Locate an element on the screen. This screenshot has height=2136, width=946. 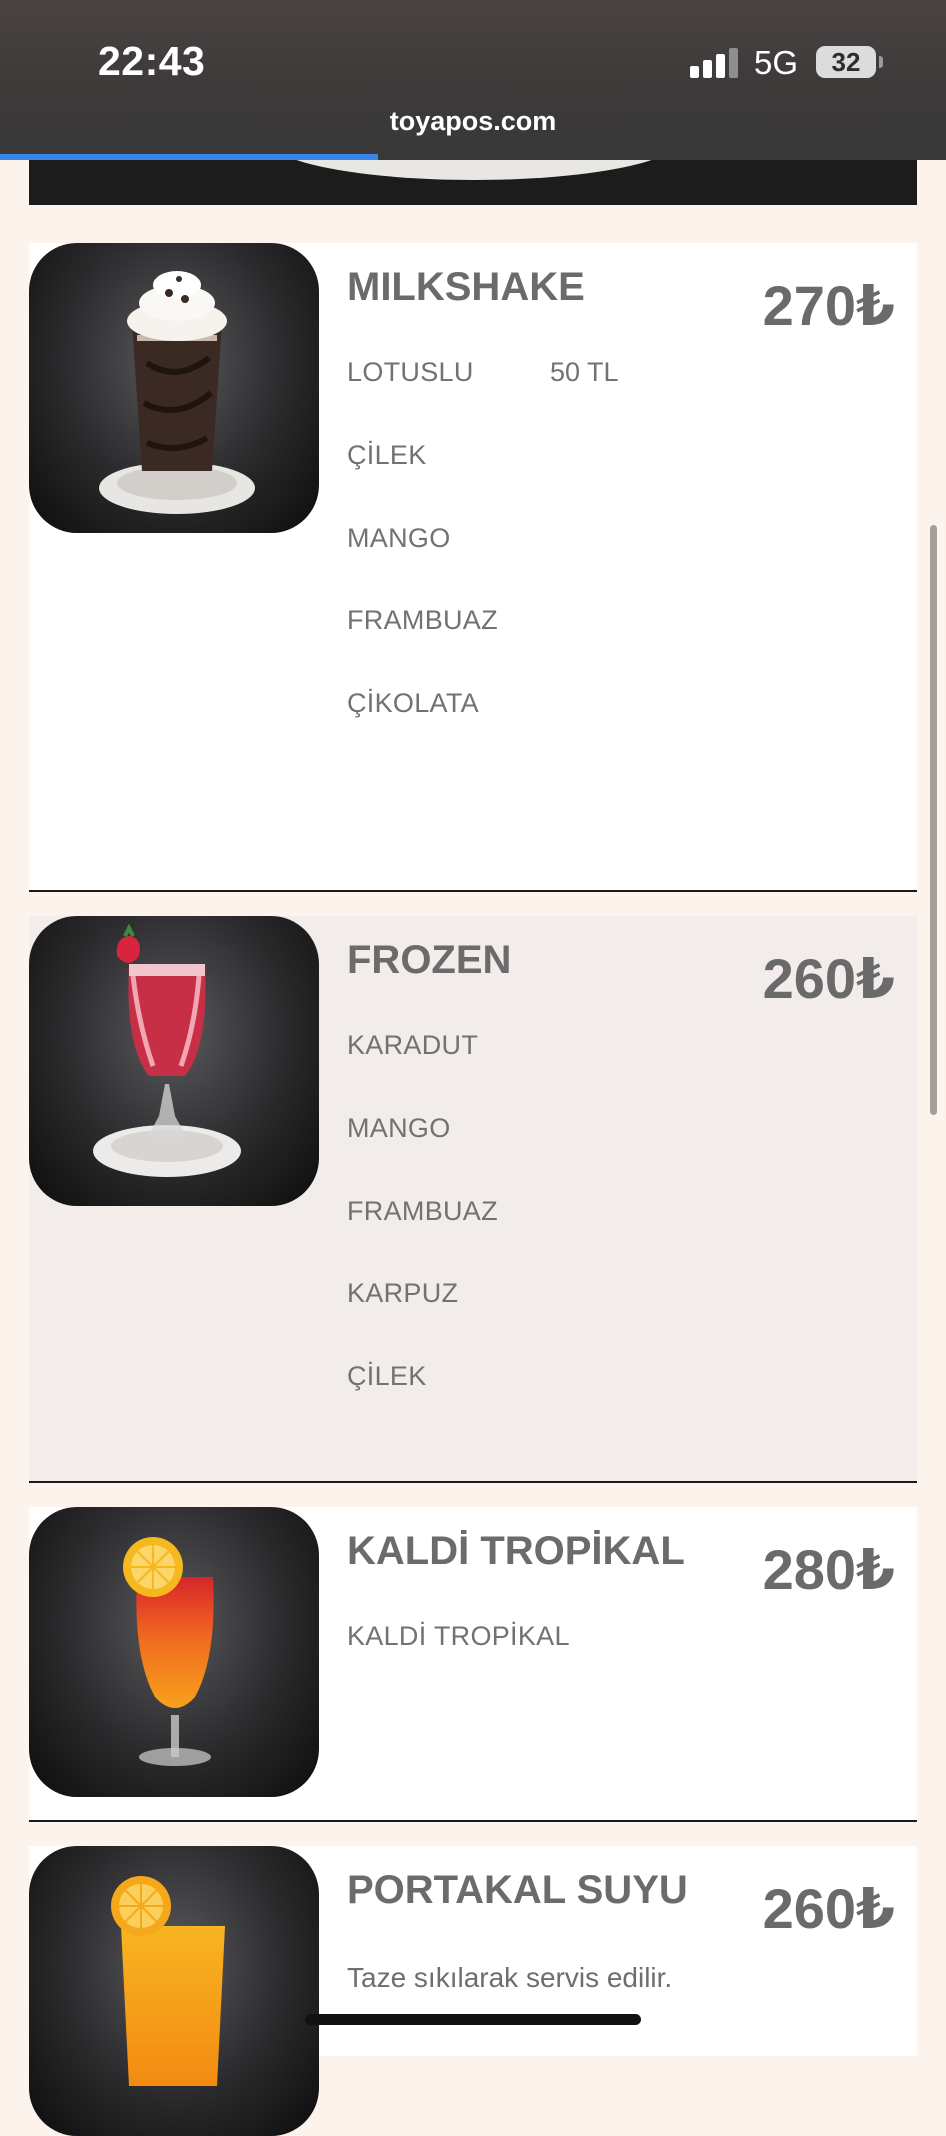
product-price: 280₺ is located at coordinates (828, 1569).